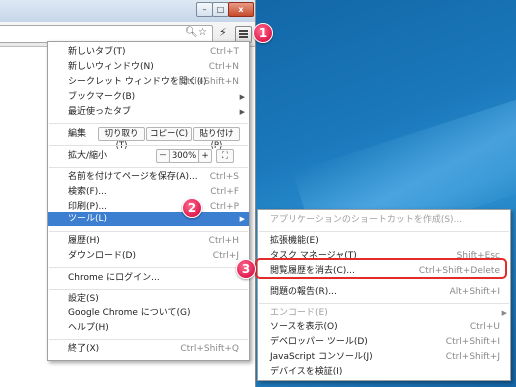 The image size is (516, 387). What do you see at coordinates (384, 342) in the screenshot?
I see `submenu-item-dev-tools: デベロッパー ツール(D) Ctrl+Shift+I` at bounding box center [384, 342].